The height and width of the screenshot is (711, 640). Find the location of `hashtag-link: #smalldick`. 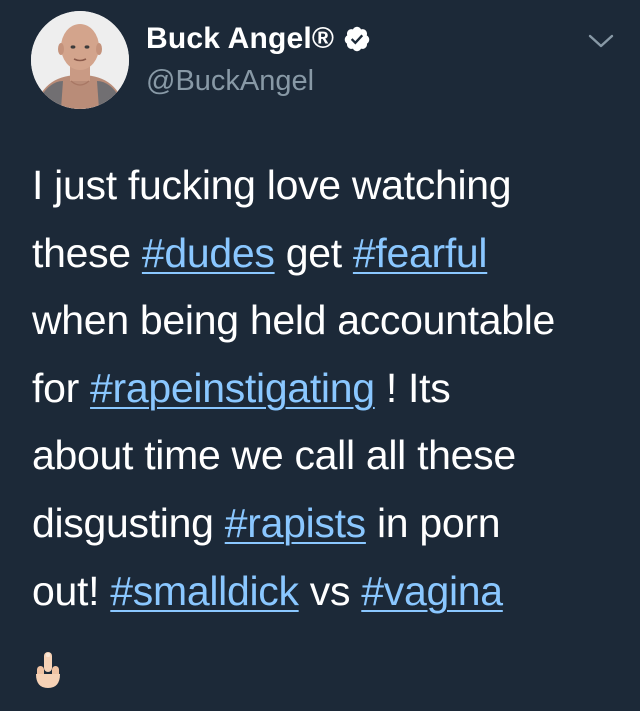

hashtag-link: #smalldick is located at coordinates (204, 591).